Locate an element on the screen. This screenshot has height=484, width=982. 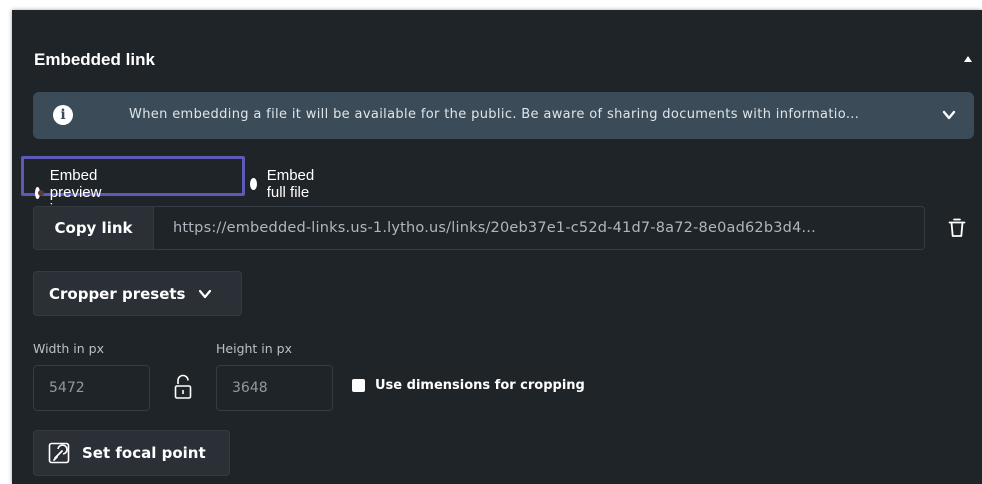
height-input: 3648 is located at coordinates (274, 388).